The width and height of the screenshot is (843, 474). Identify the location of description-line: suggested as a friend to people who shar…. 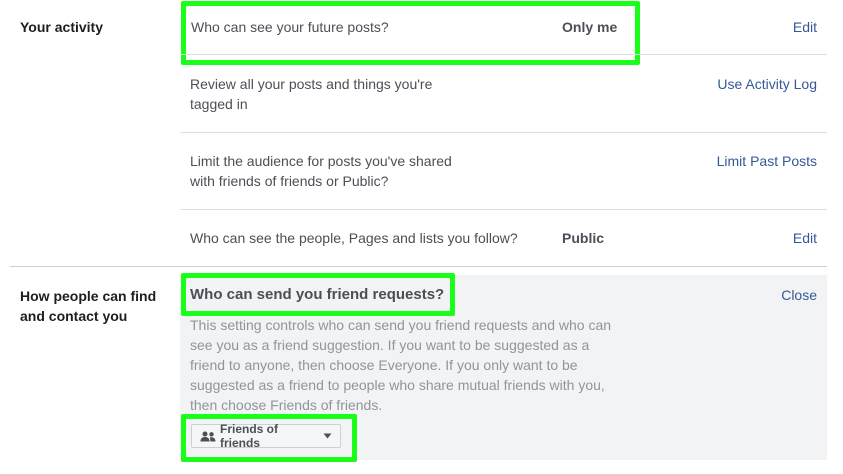
(397, 385).